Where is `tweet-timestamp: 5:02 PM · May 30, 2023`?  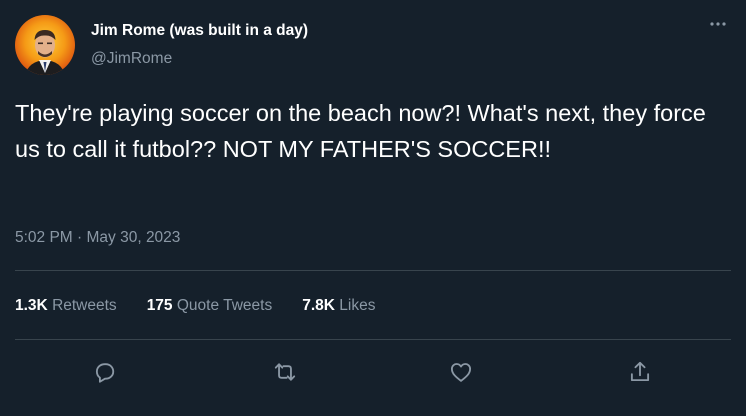
tweet-timestamp: 5:02 PM · May 30, 2023 is located at coordinates (97, 238).